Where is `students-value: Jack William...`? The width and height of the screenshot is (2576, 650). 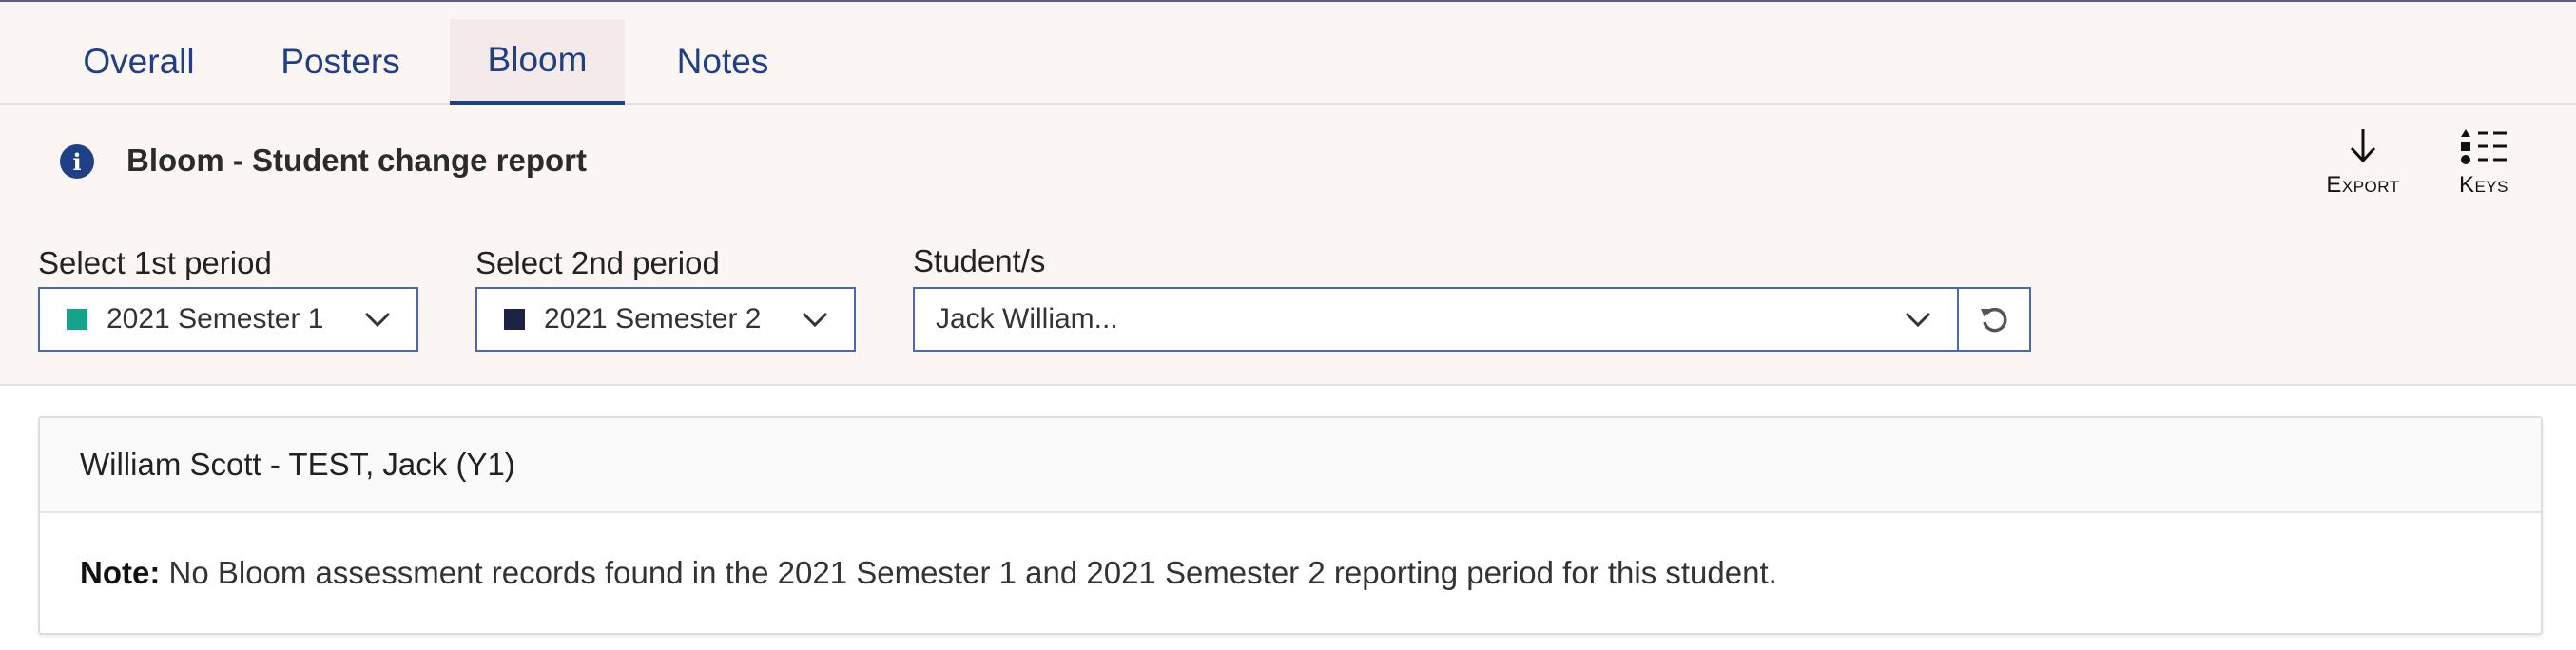
students-value: Jack William... is located at coordinates (1027, 319).